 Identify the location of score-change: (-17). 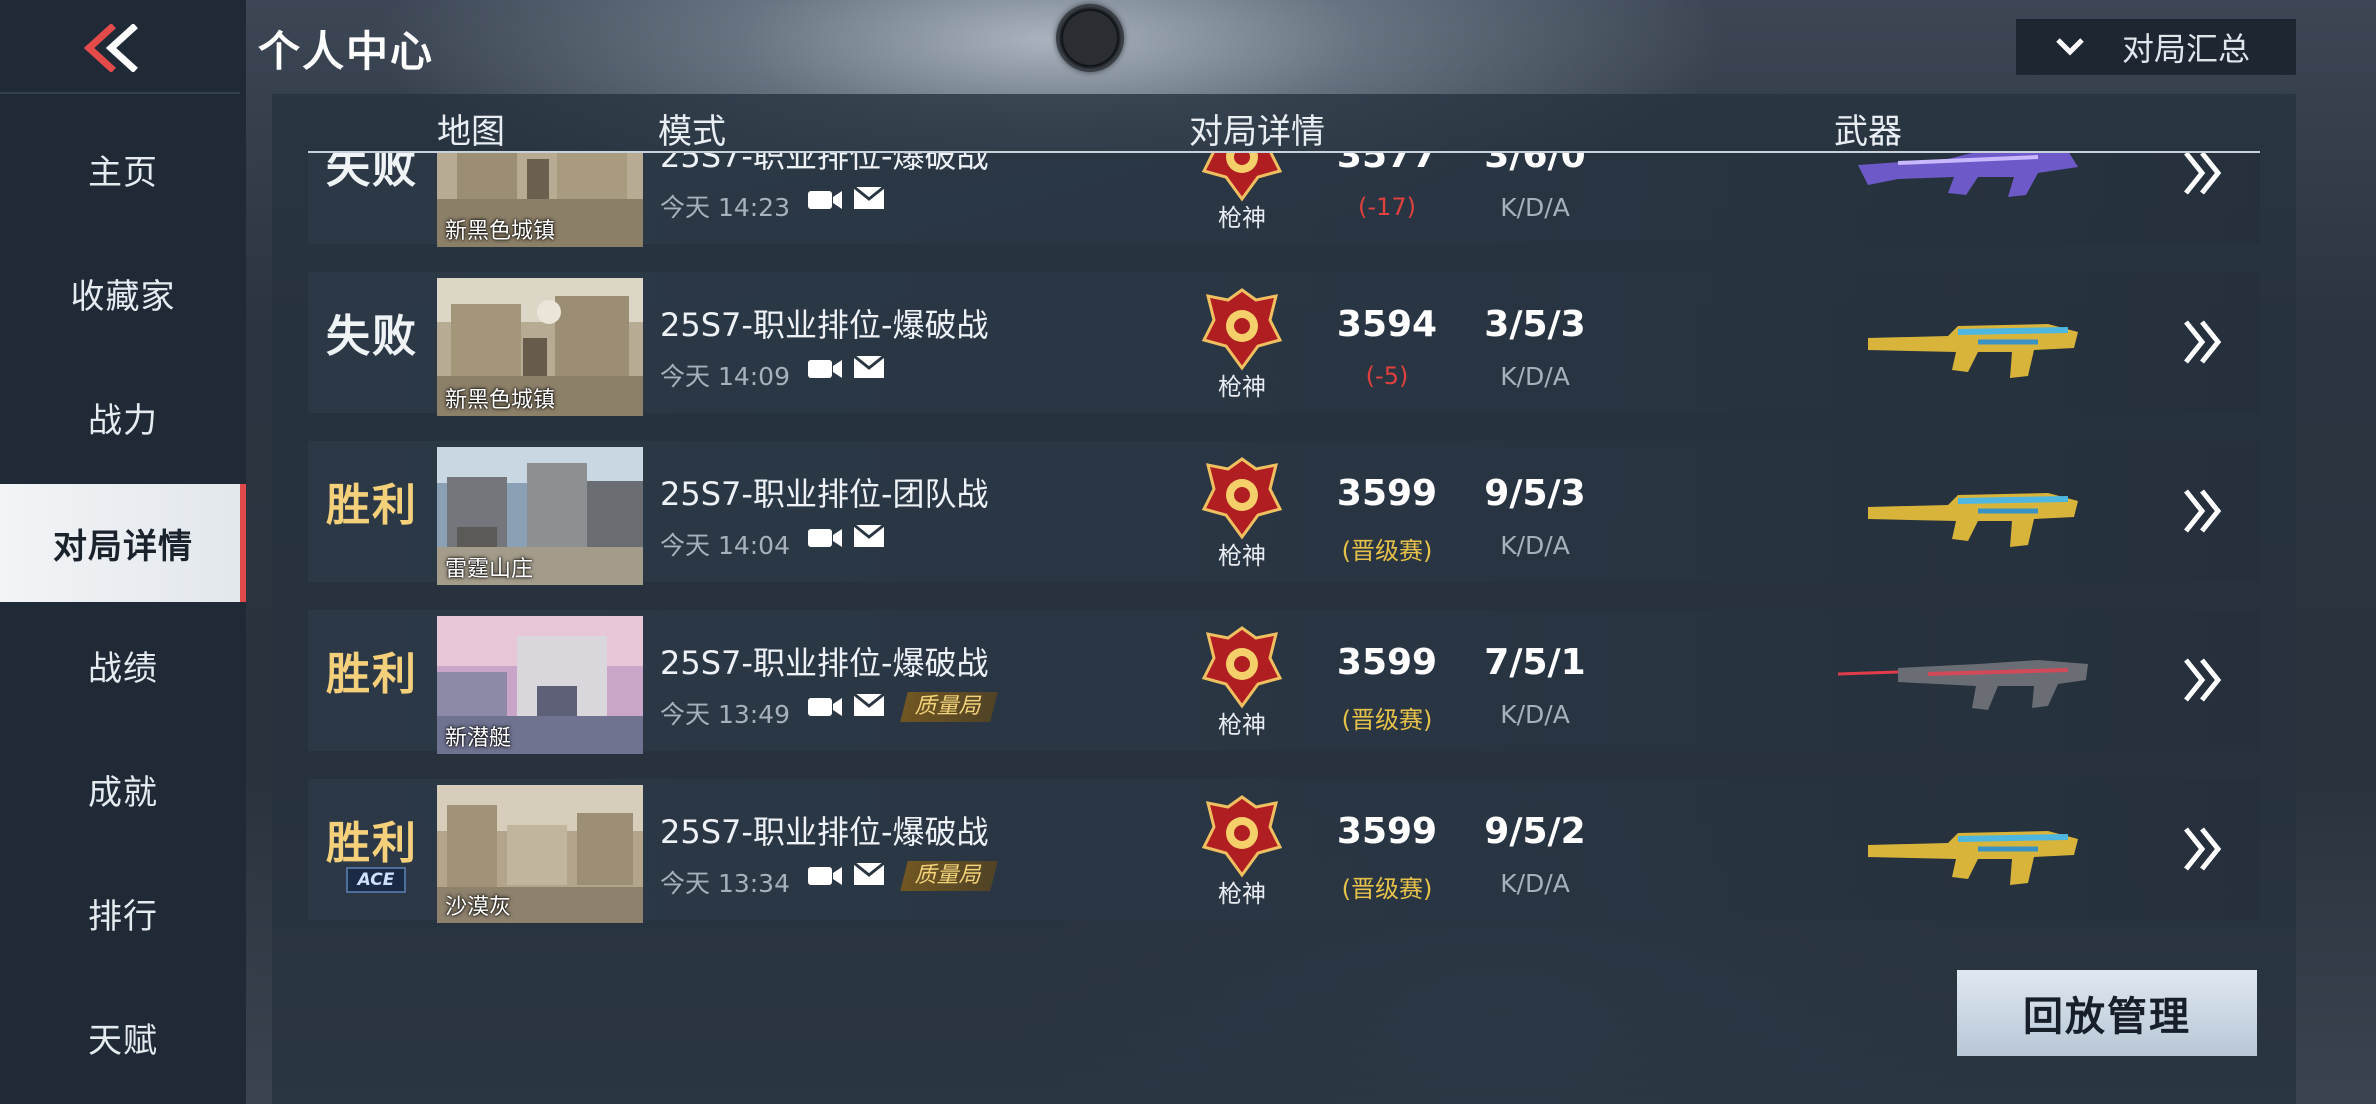
(1387, 207).